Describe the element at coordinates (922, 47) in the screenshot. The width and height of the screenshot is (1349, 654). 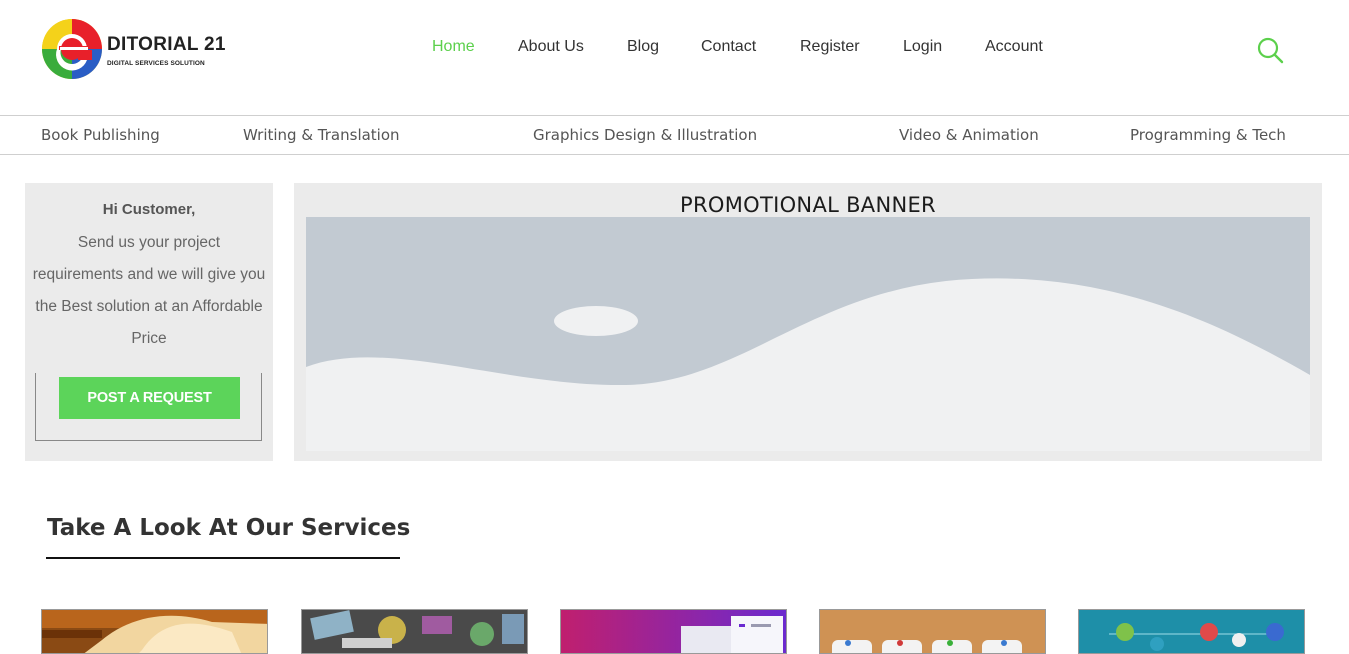
I see `nav-login: Login` at that location.